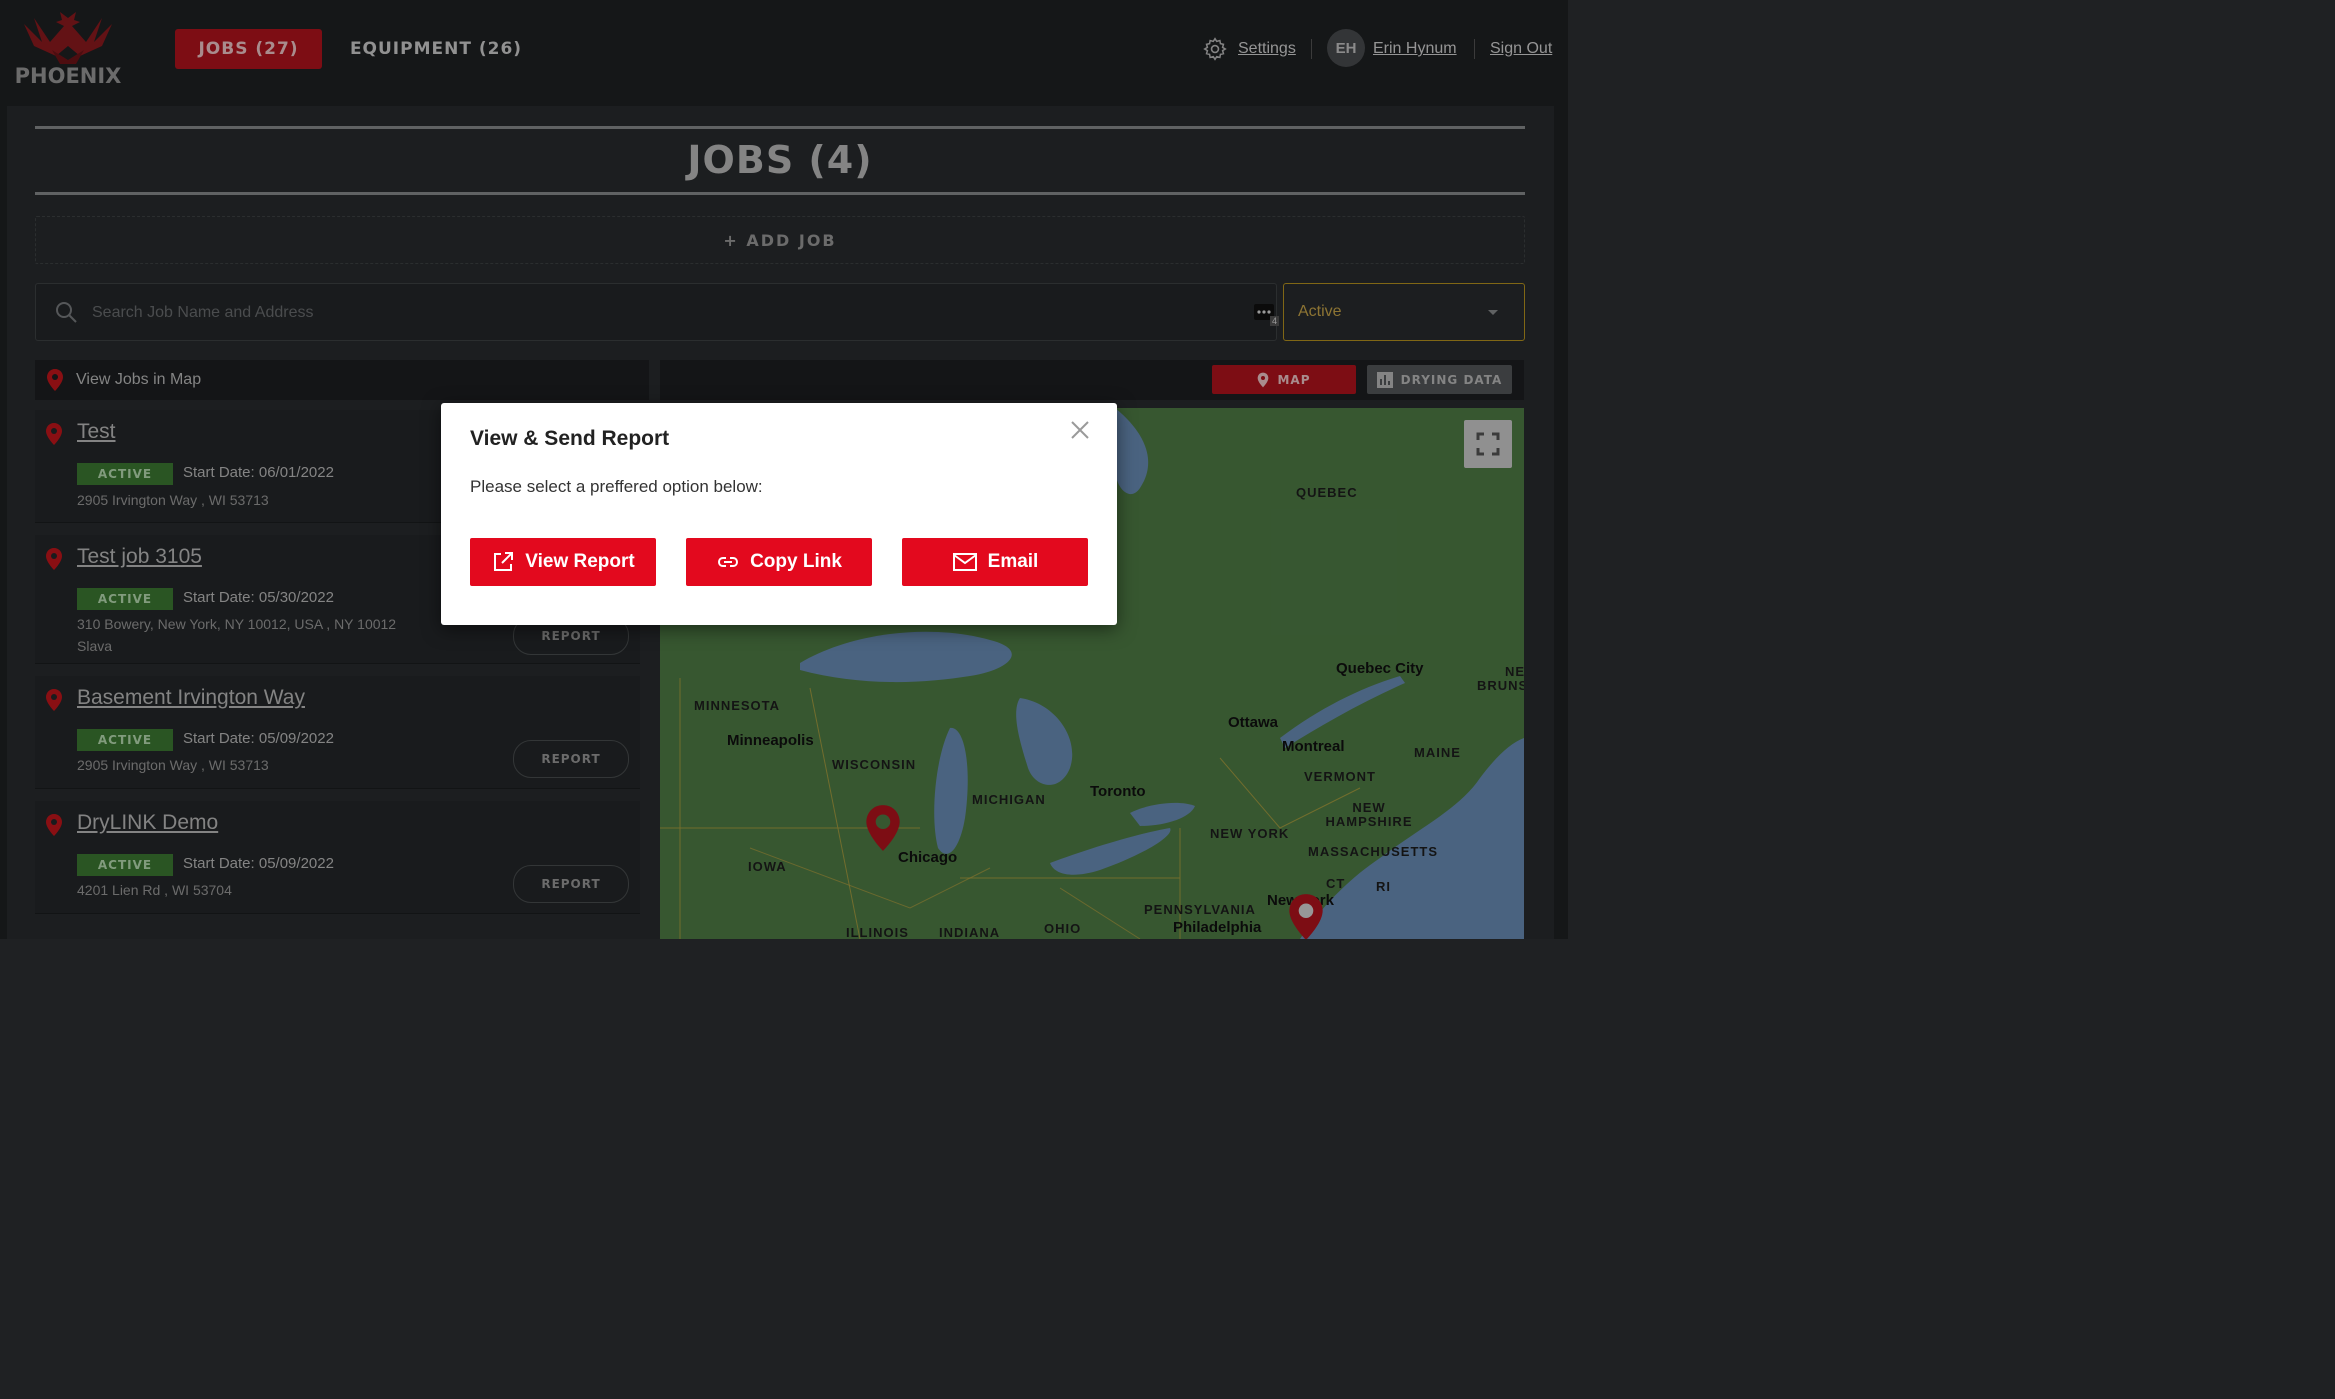 This screenshot has width=2335, height=1399. What do you see at coordinates (1080, 430) in the screenshot?
I see `close-icon` at bounding box center [1080, 430].